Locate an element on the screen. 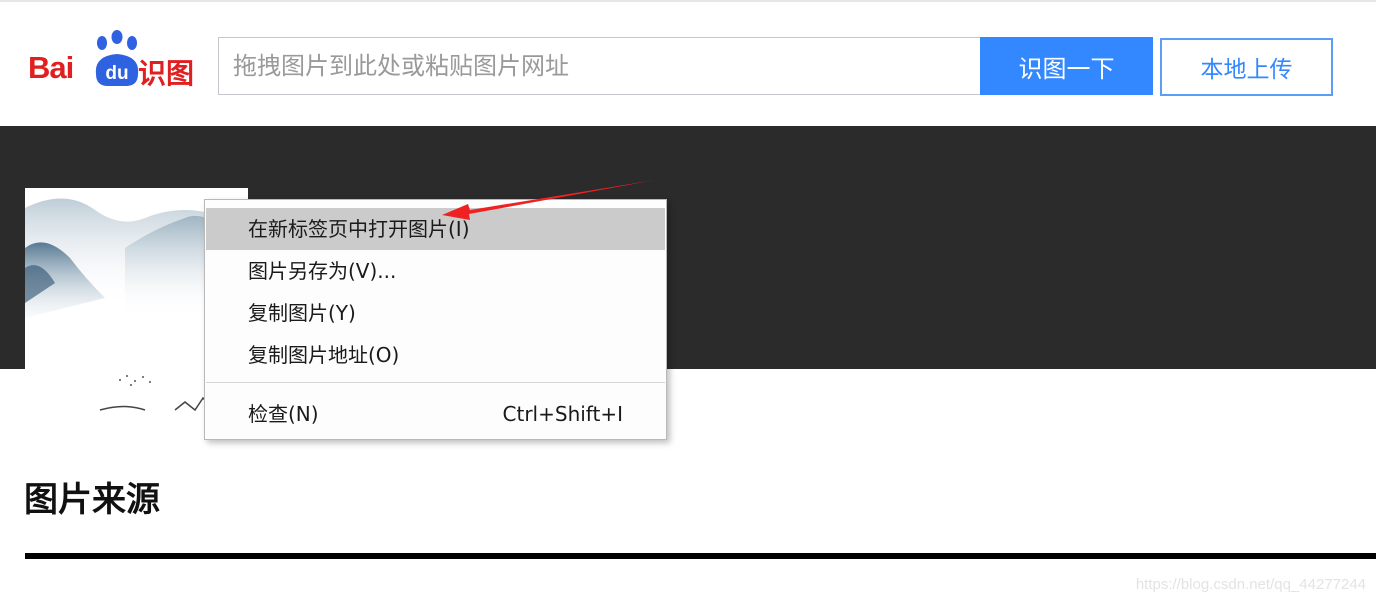 The height and width of the screenshot is (605, 1376). menu-separator is located at coordinates (435, 382).